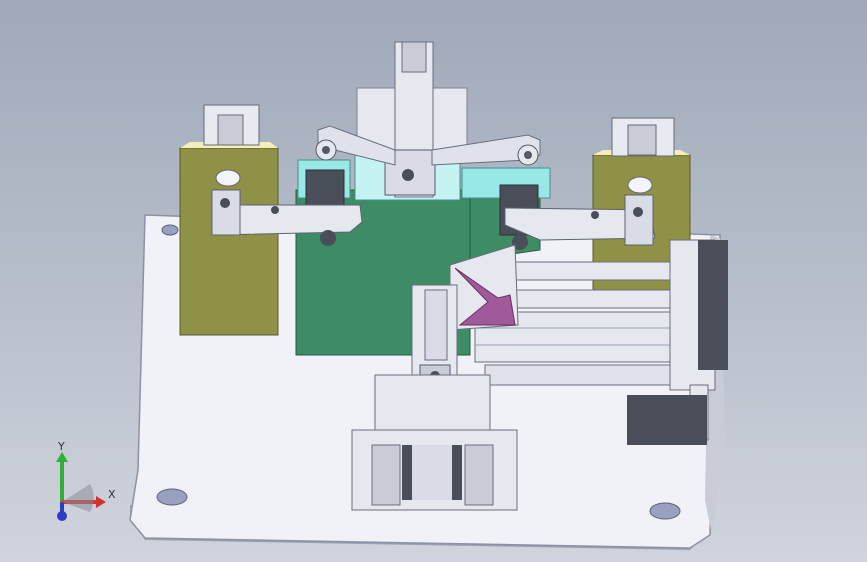 Image resolution: width=867 pixels, height=562 pixels. What do you see at coordinates (414, 57) in the screenshot?
I see `top-arm-cap` at bounding box center [414, 57].